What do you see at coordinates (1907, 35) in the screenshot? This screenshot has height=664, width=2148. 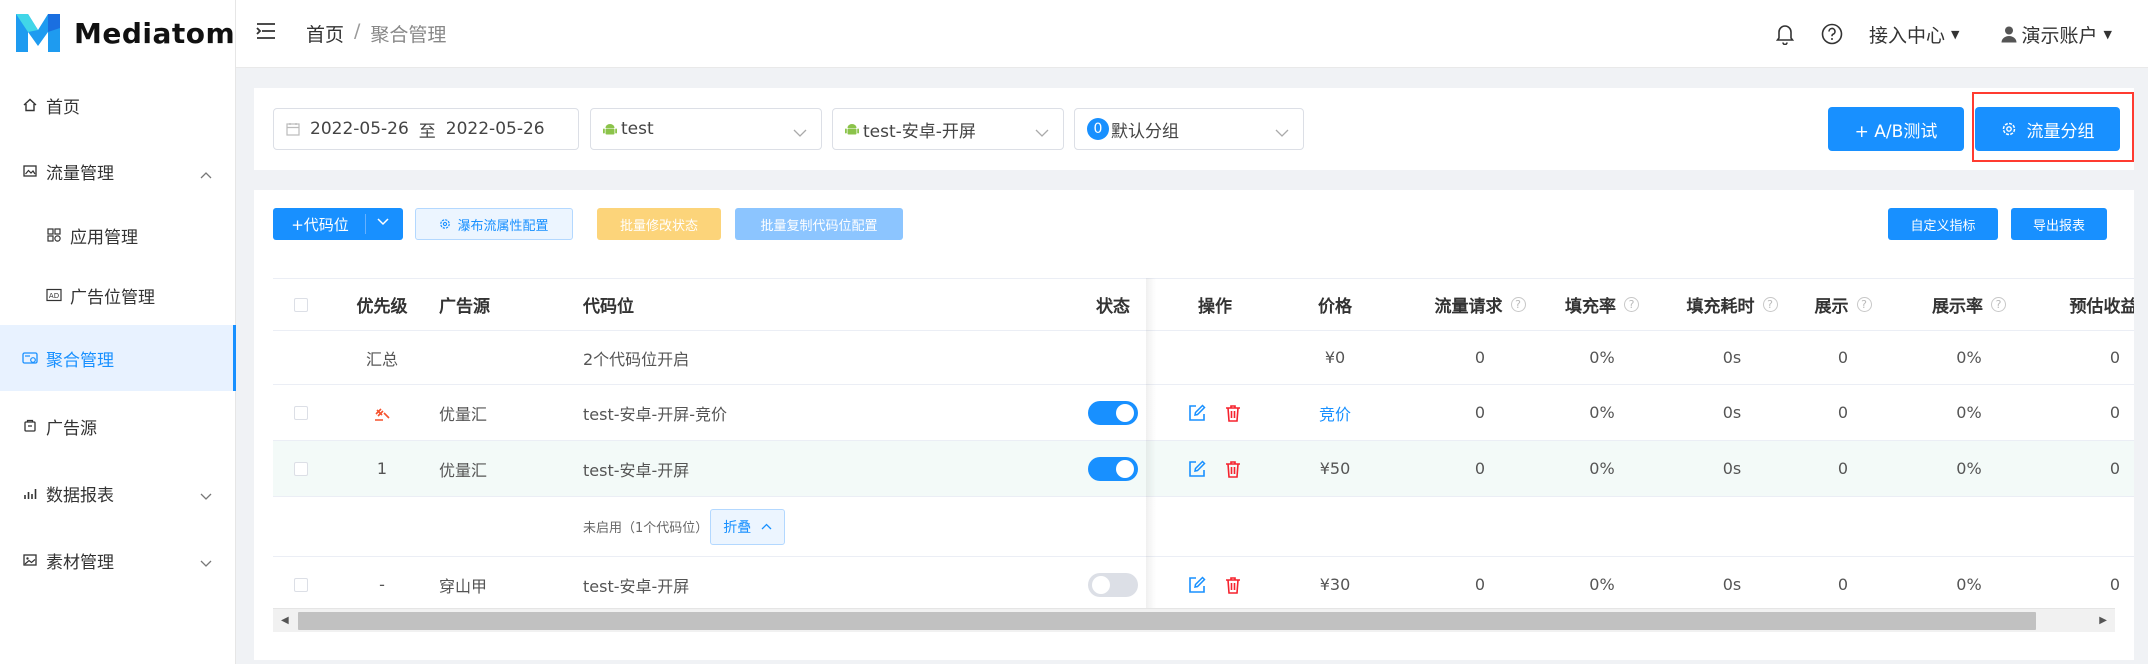 I see `access-center-label: 接入中心` at bounding box center [1907, 35].